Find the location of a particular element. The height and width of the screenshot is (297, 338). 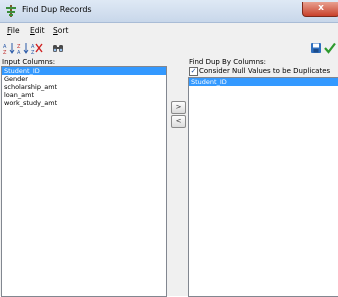

add-column-button: > is located at coordinates (178, 107).